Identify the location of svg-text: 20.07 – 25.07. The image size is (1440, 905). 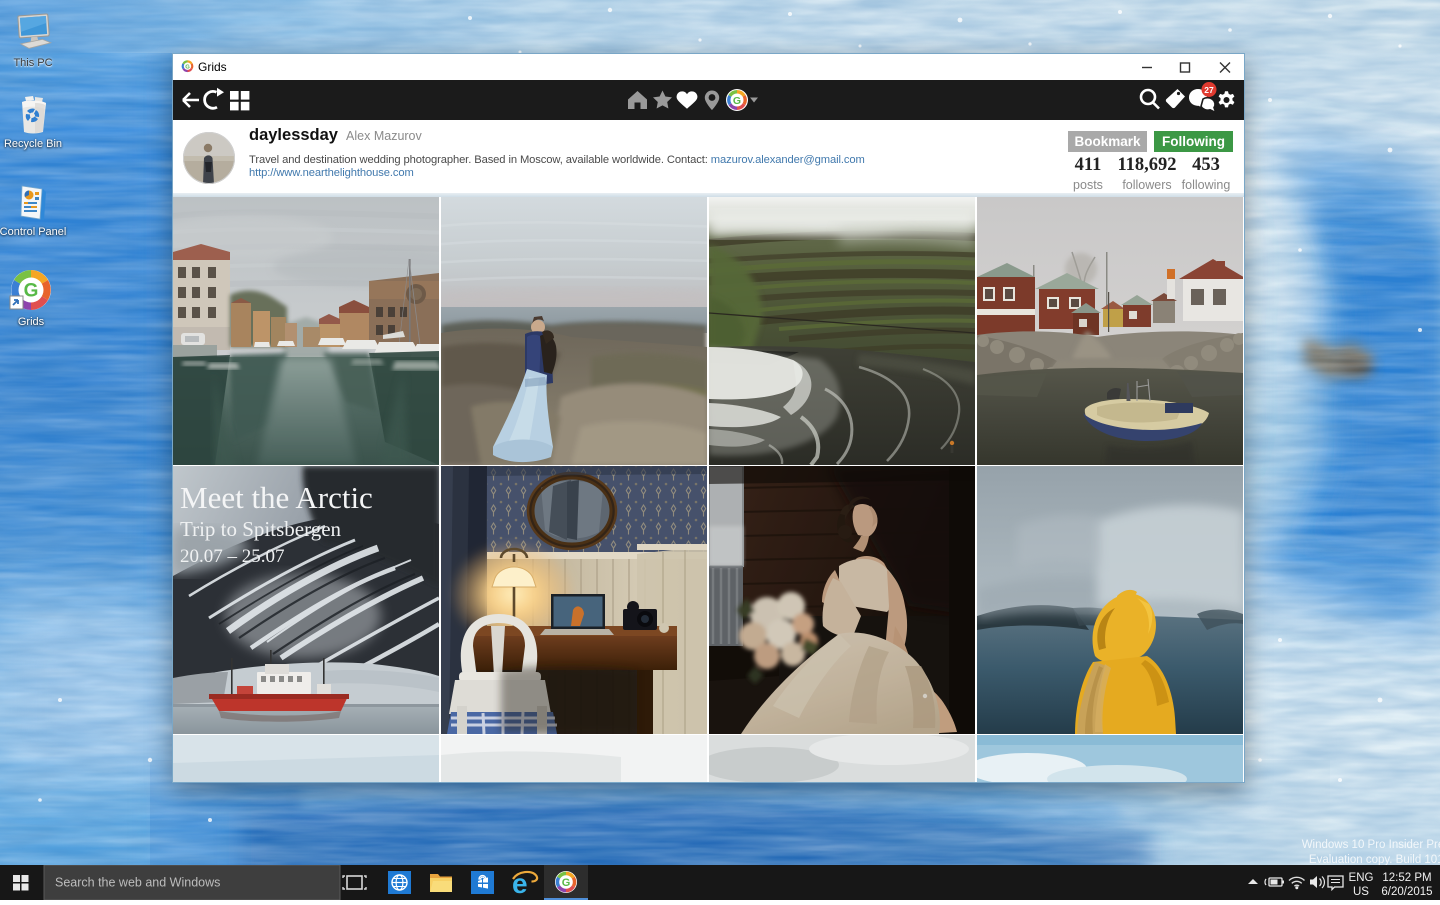
(232, 556).